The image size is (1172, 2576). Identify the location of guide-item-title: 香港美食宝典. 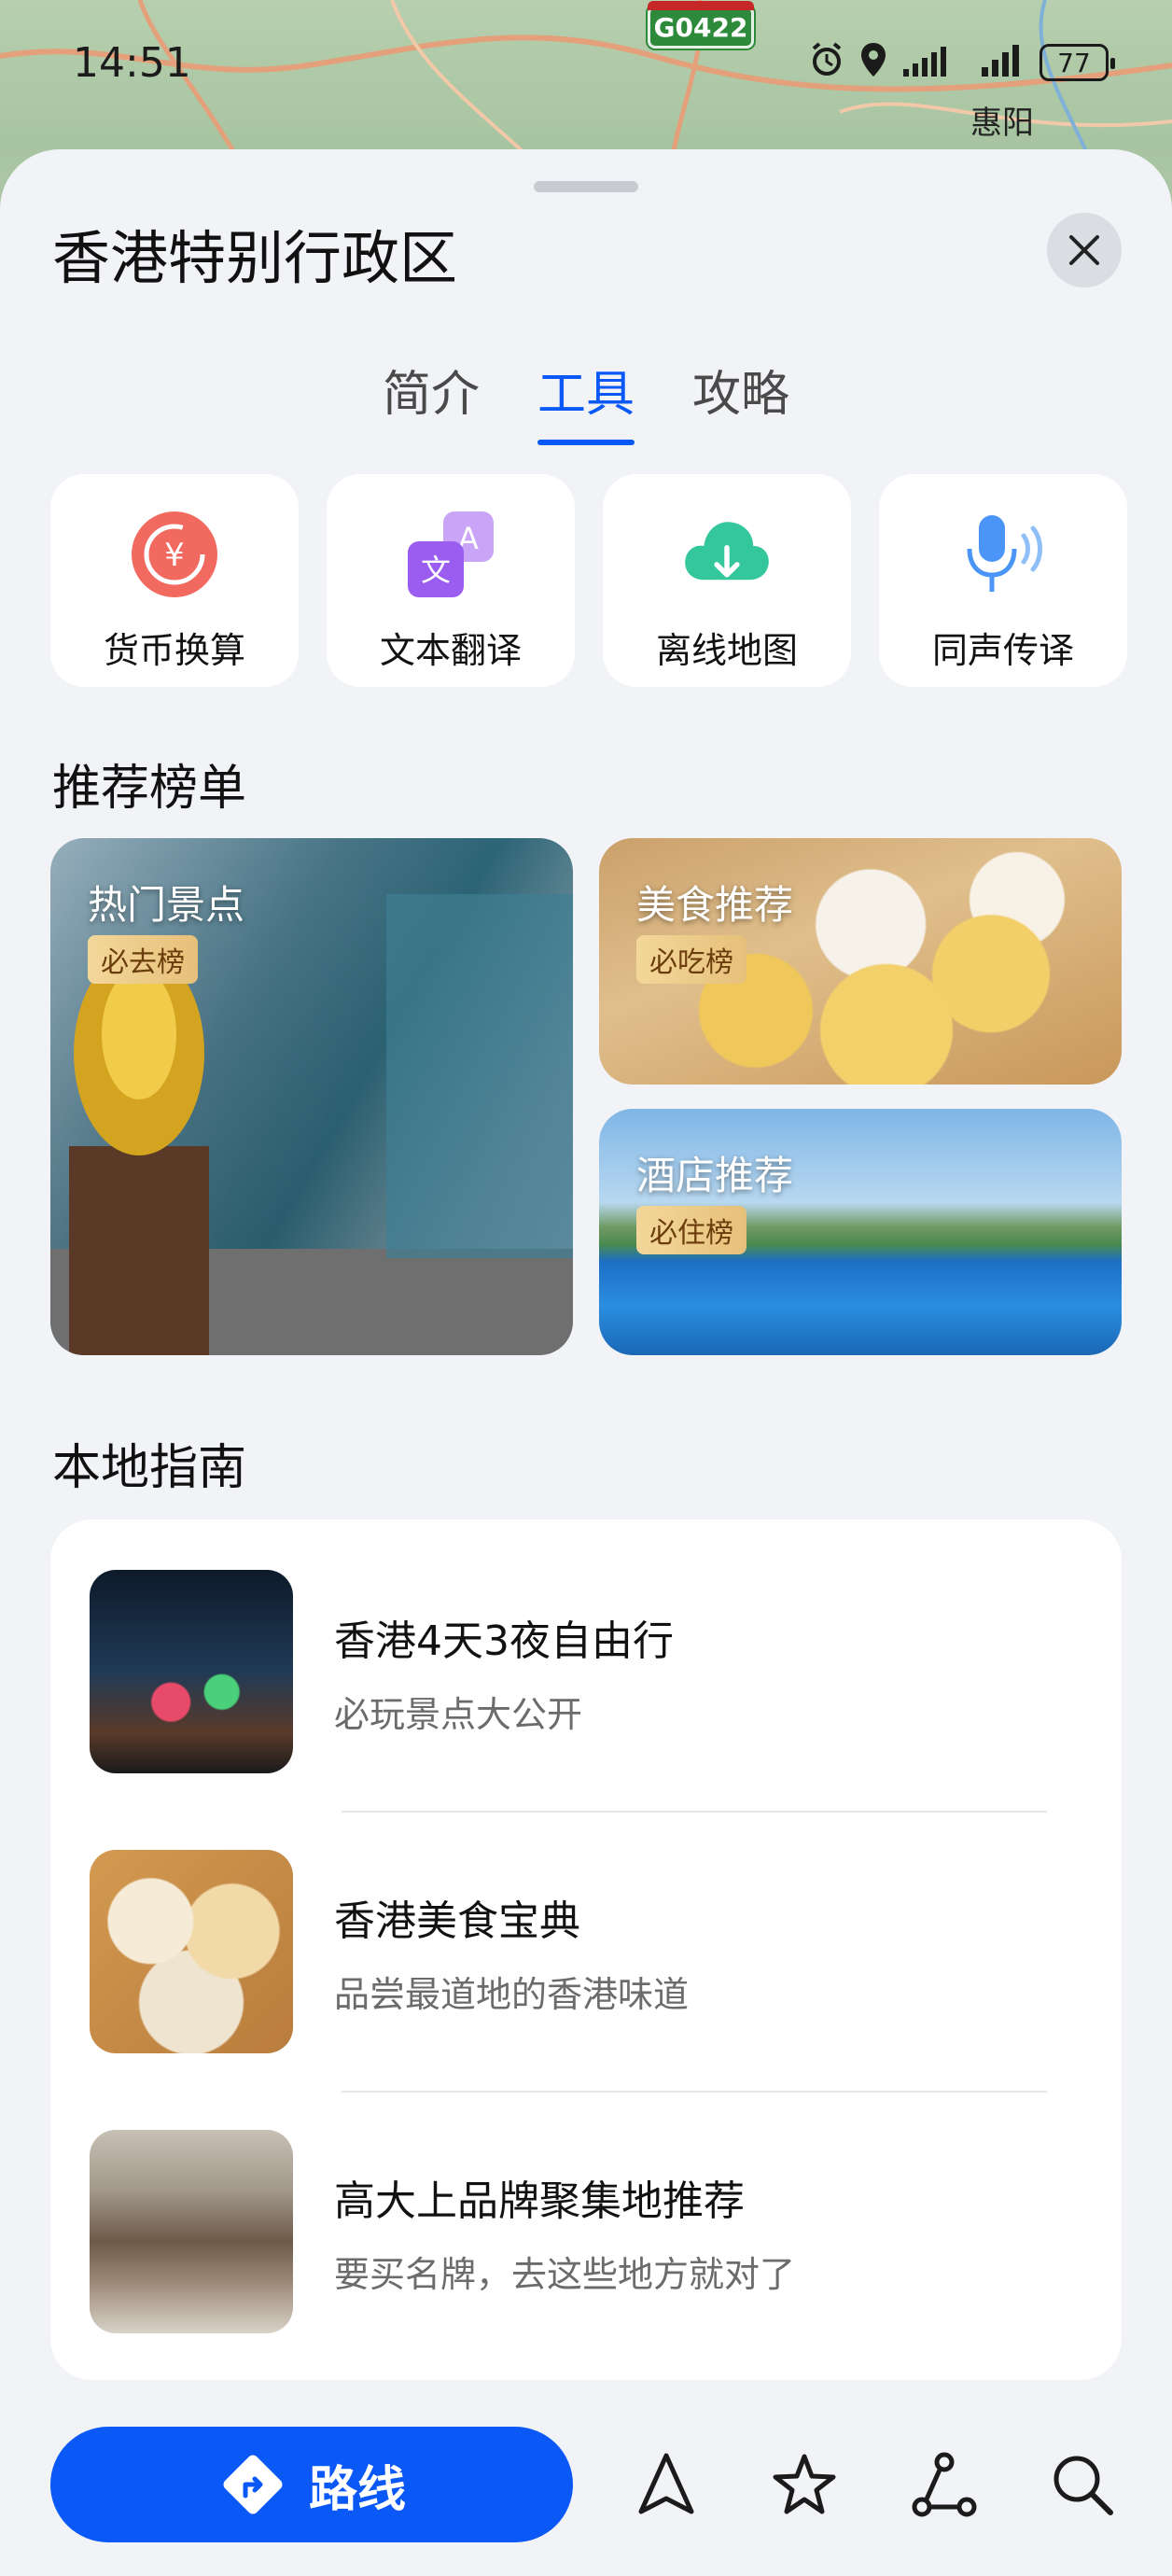
(457, 1921).